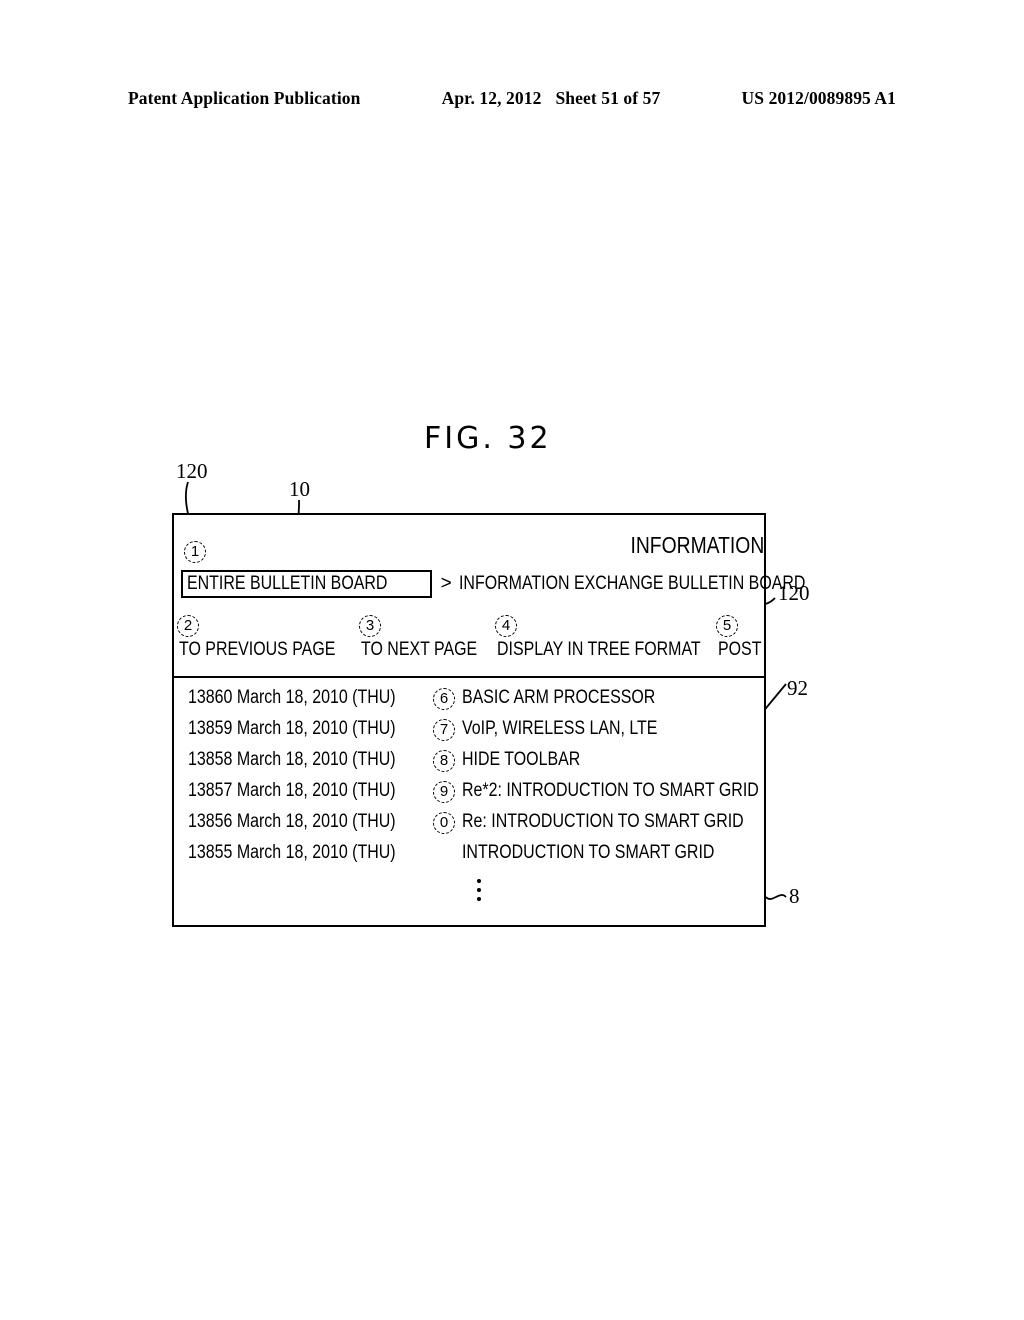 This screenshot has width=1024, height=1320. What do you see at coordinates (444, 823) in the screenshot?
I see `marker-0-icon: 0` at bounding box center [444, 823].